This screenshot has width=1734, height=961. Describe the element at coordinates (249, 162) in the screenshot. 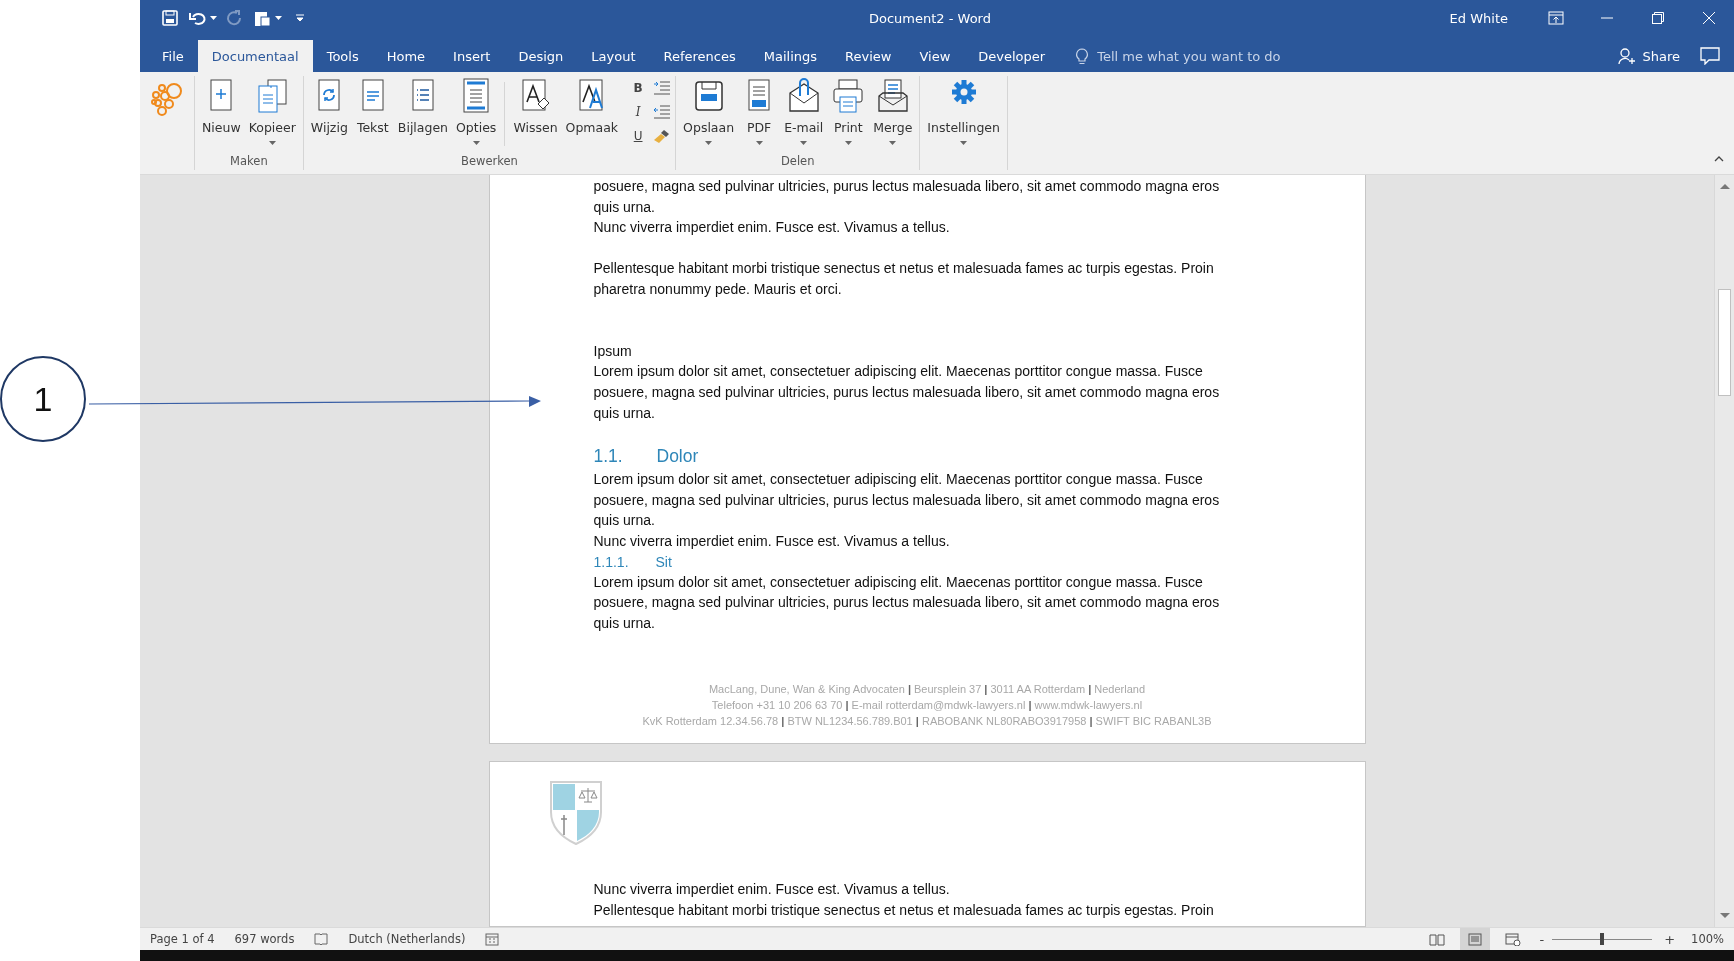

I see `group-label: Maken` at that location.